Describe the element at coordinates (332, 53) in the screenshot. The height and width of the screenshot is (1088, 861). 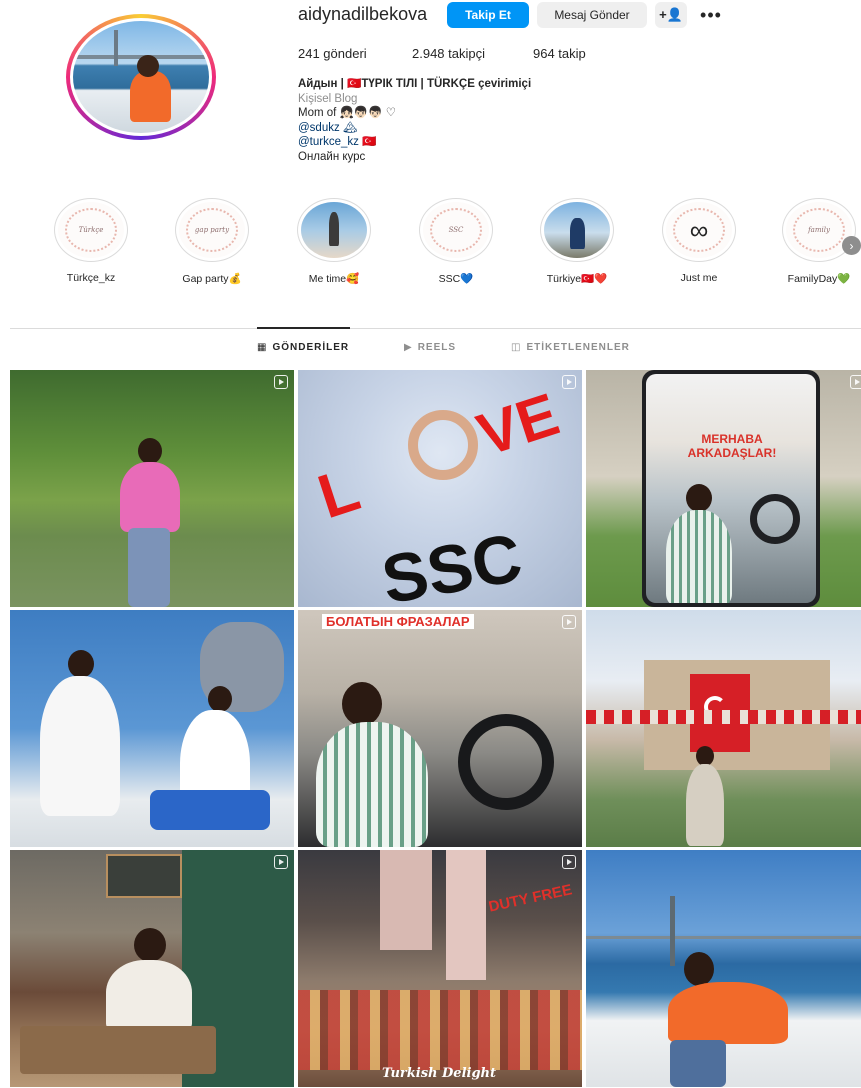
I see `posts-count: 241 gönderi` at that location.